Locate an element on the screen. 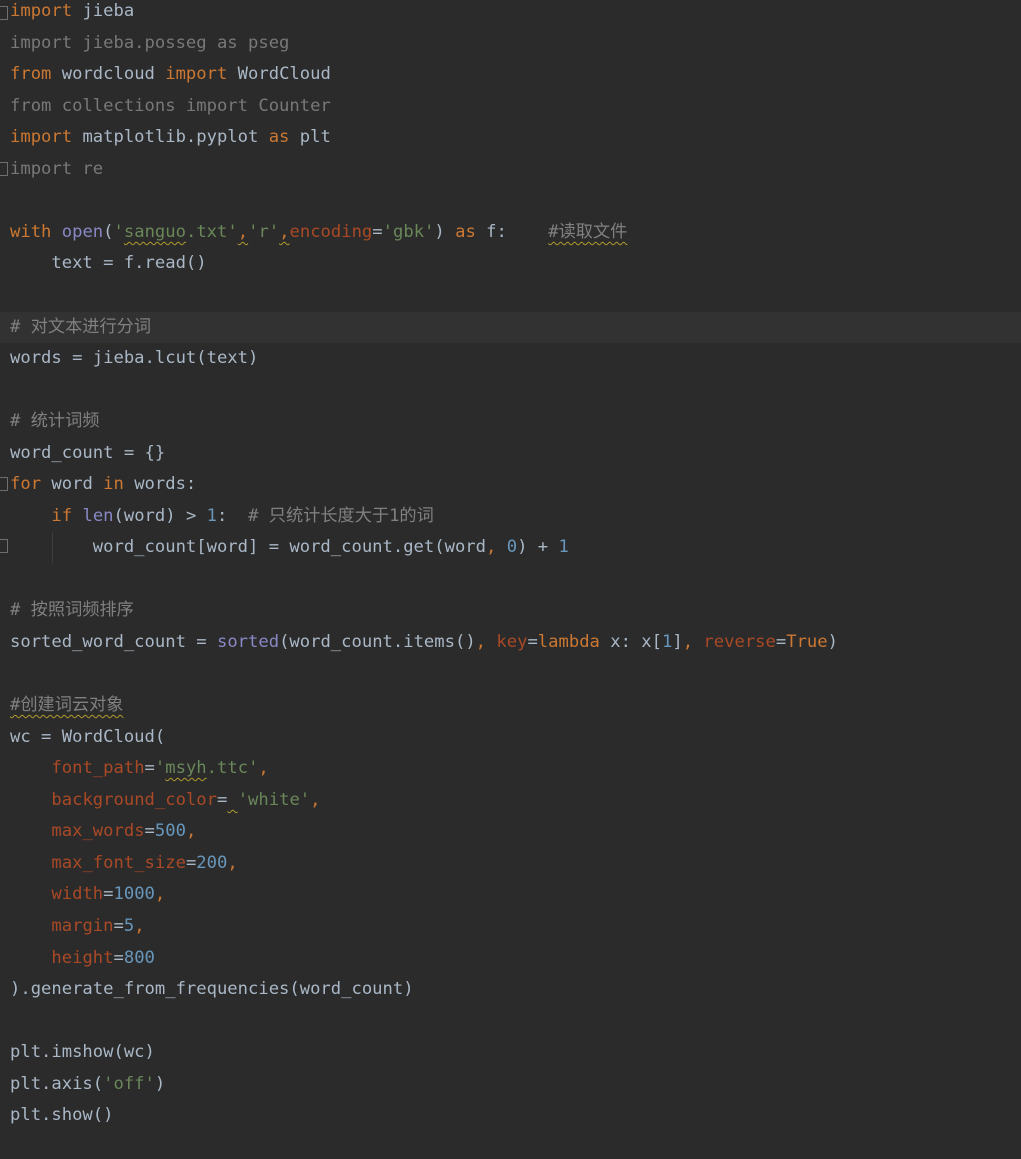 Image resolution: width=1021 pixels, height=1159 pixels. code-token: msyh is located at coordinates (186, 768).